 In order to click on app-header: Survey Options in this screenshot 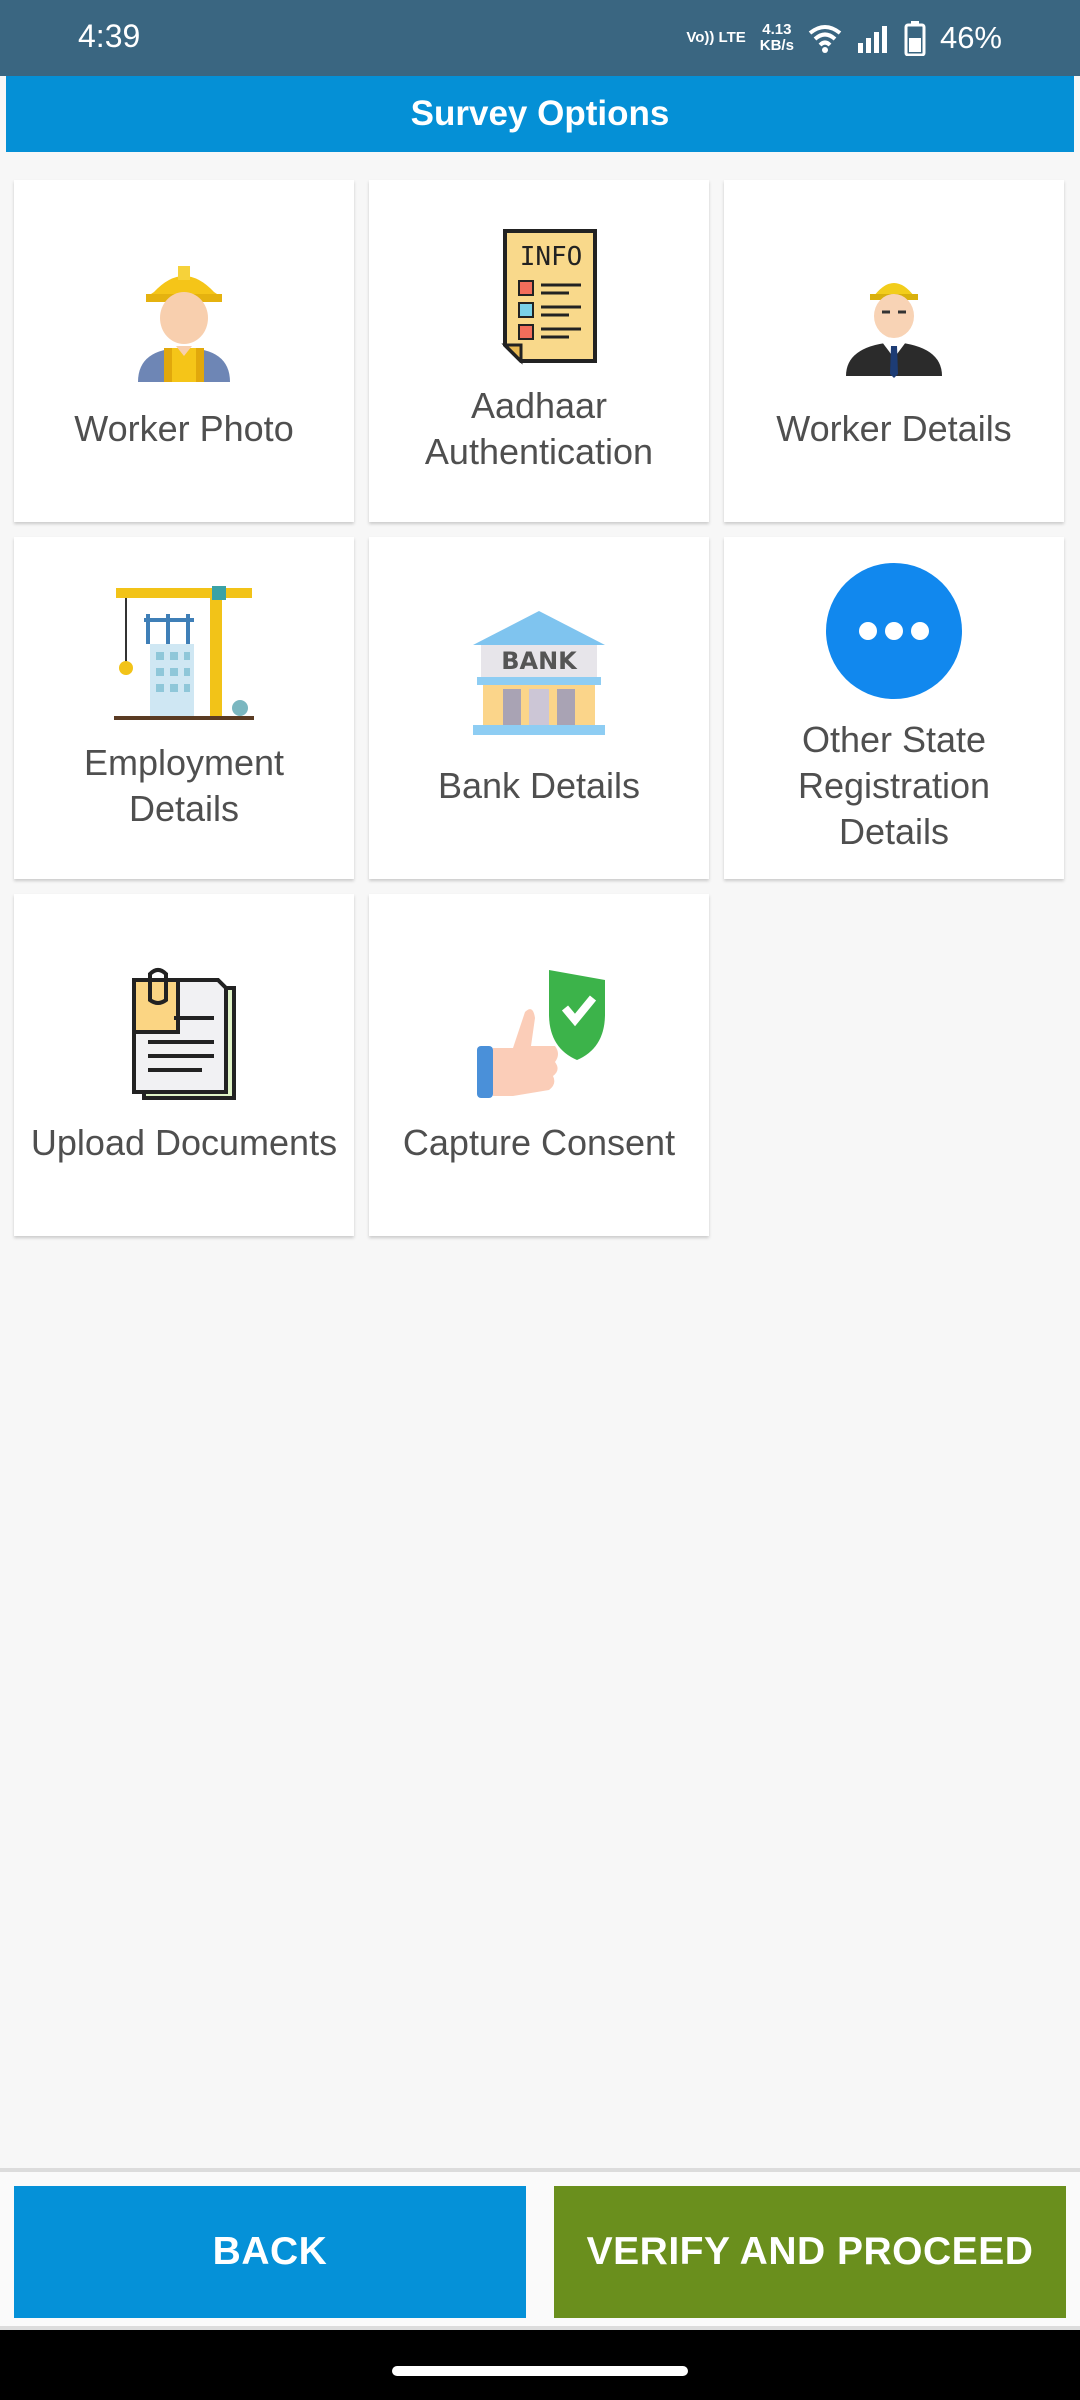, I will do `click(540, 114)`.